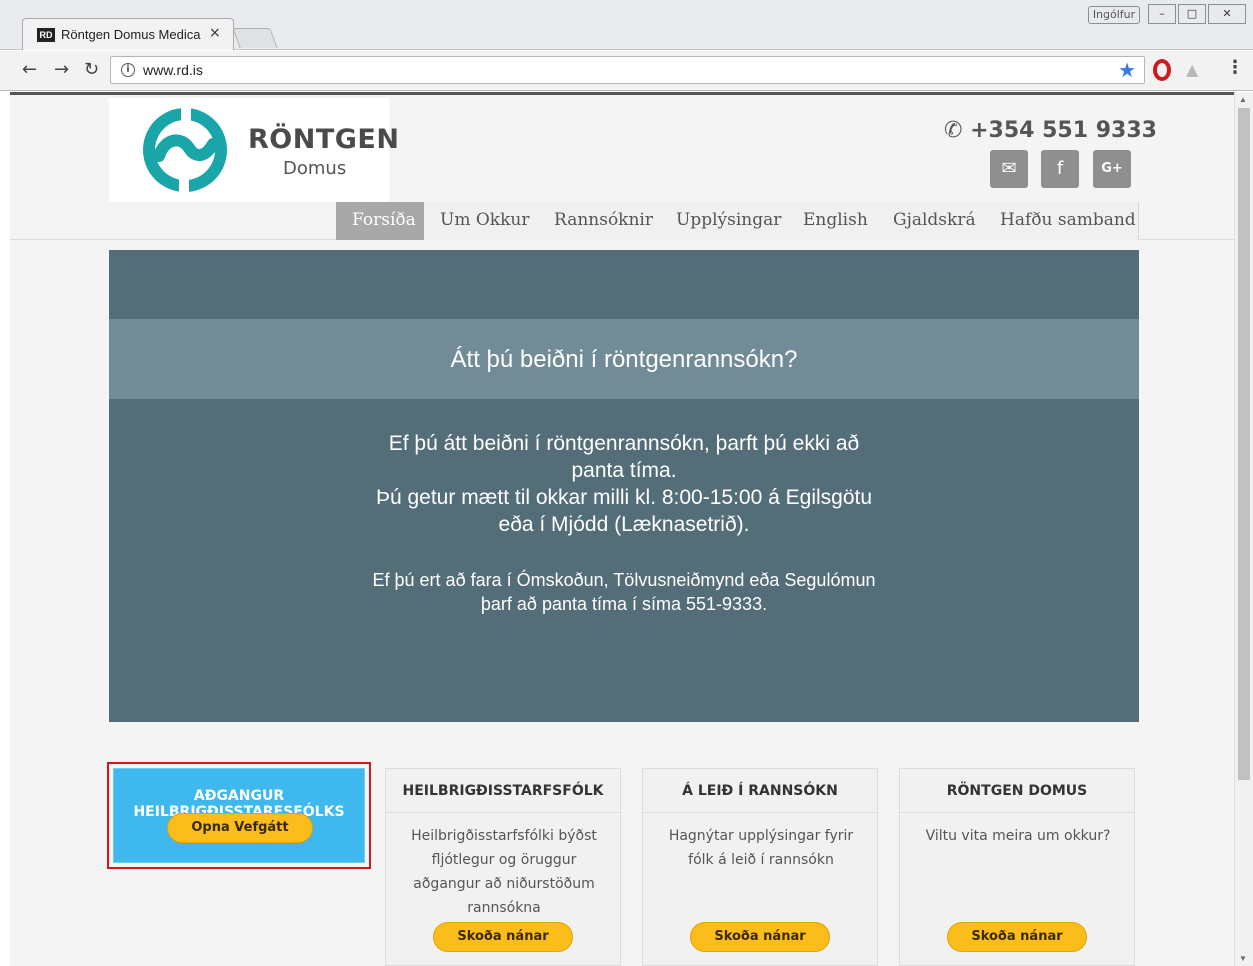  What do you see at coordinates (1227, 14) in the screenshot?
I see `window-close-icon: ✕` at bounding box center [1227, 14].